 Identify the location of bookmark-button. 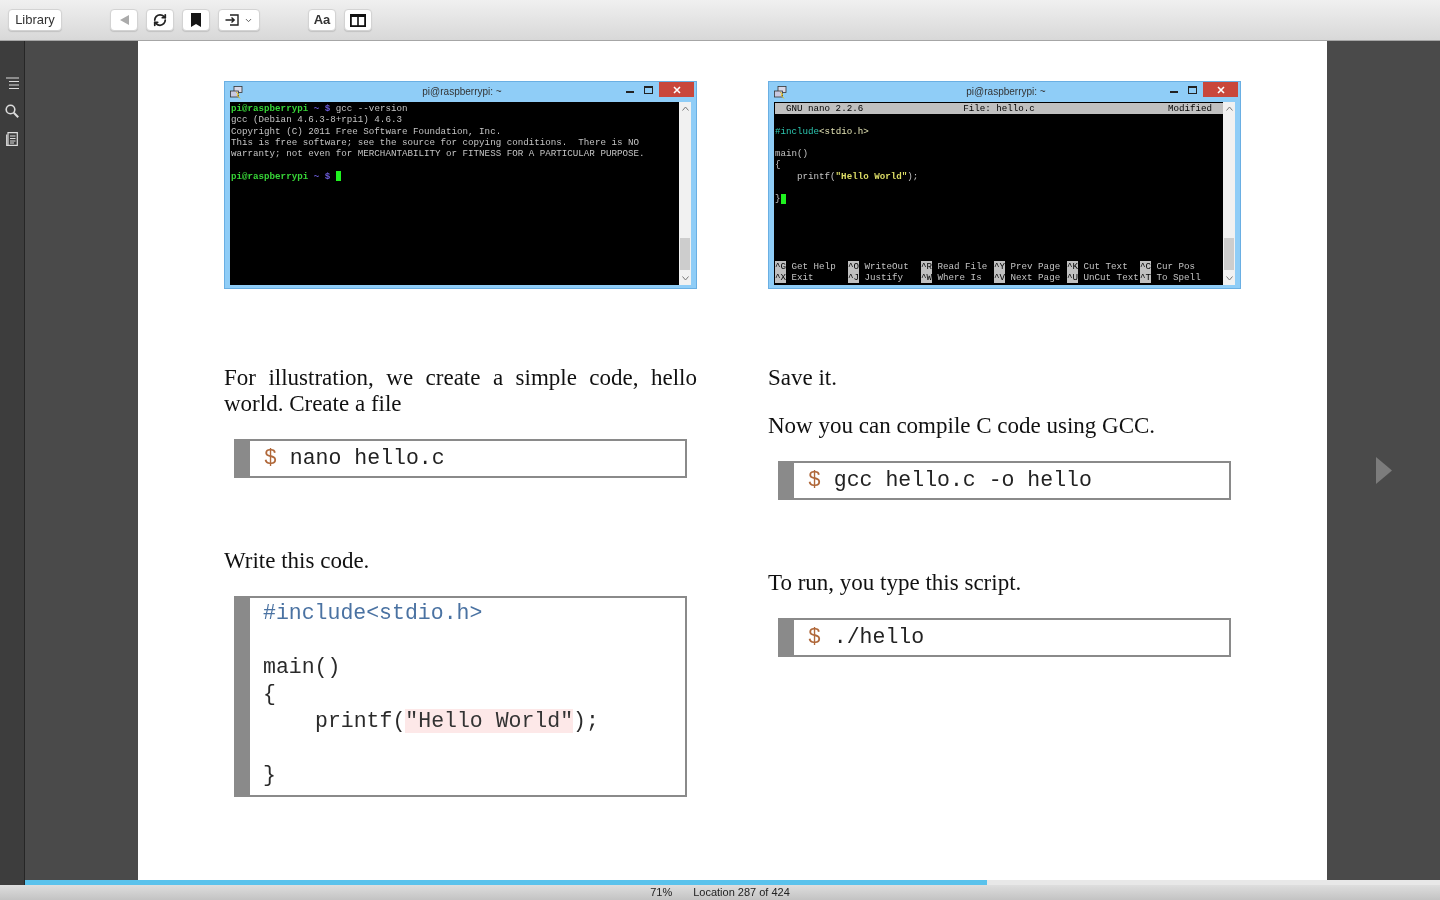
(196, 20).